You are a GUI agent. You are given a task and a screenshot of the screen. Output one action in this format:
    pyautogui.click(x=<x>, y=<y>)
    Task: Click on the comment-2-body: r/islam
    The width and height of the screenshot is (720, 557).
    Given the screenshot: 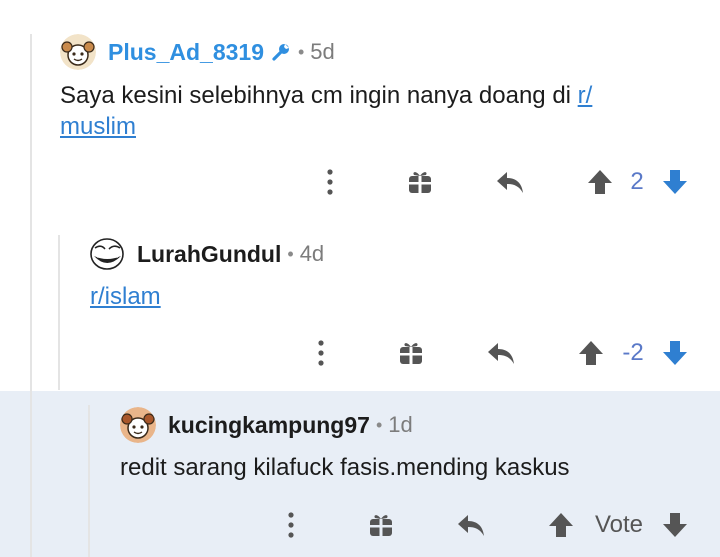 What is the action you would take?
    pyautogui.click(x=125, y=296)
    